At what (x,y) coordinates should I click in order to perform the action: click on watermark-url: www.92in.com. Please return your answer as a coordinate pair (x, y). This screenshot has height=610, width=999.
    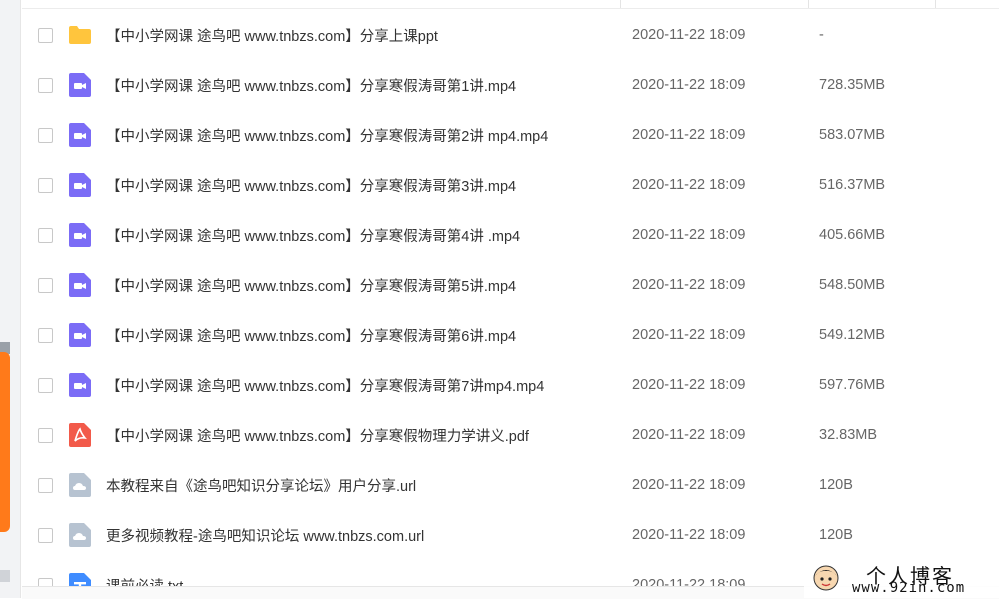
    Looking at the image, I should click on (909, 588).